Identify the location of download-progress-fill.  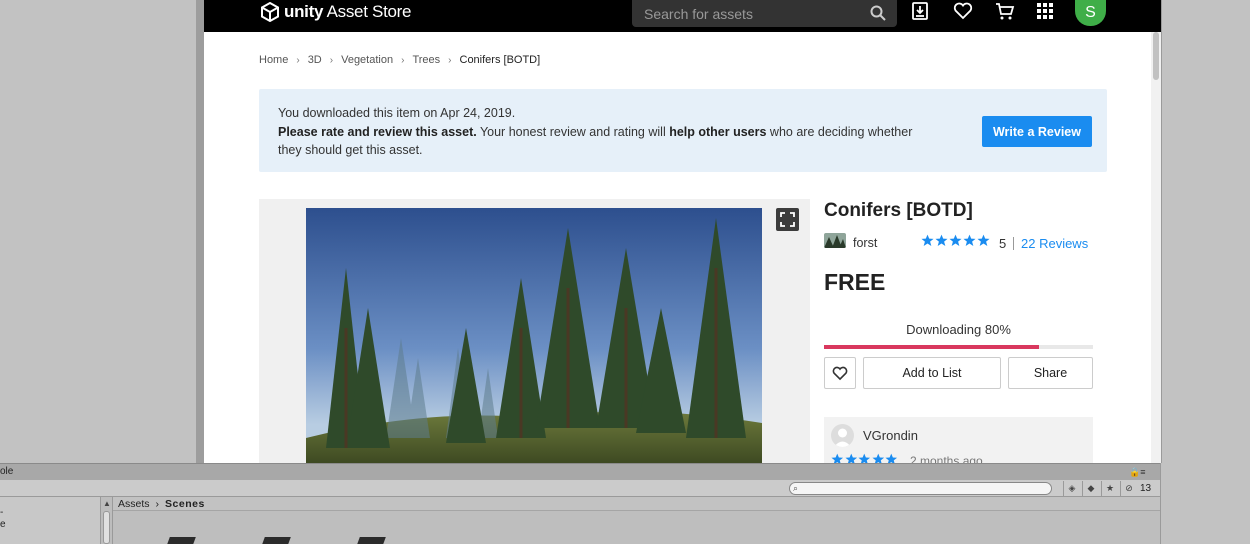
(932, 347).